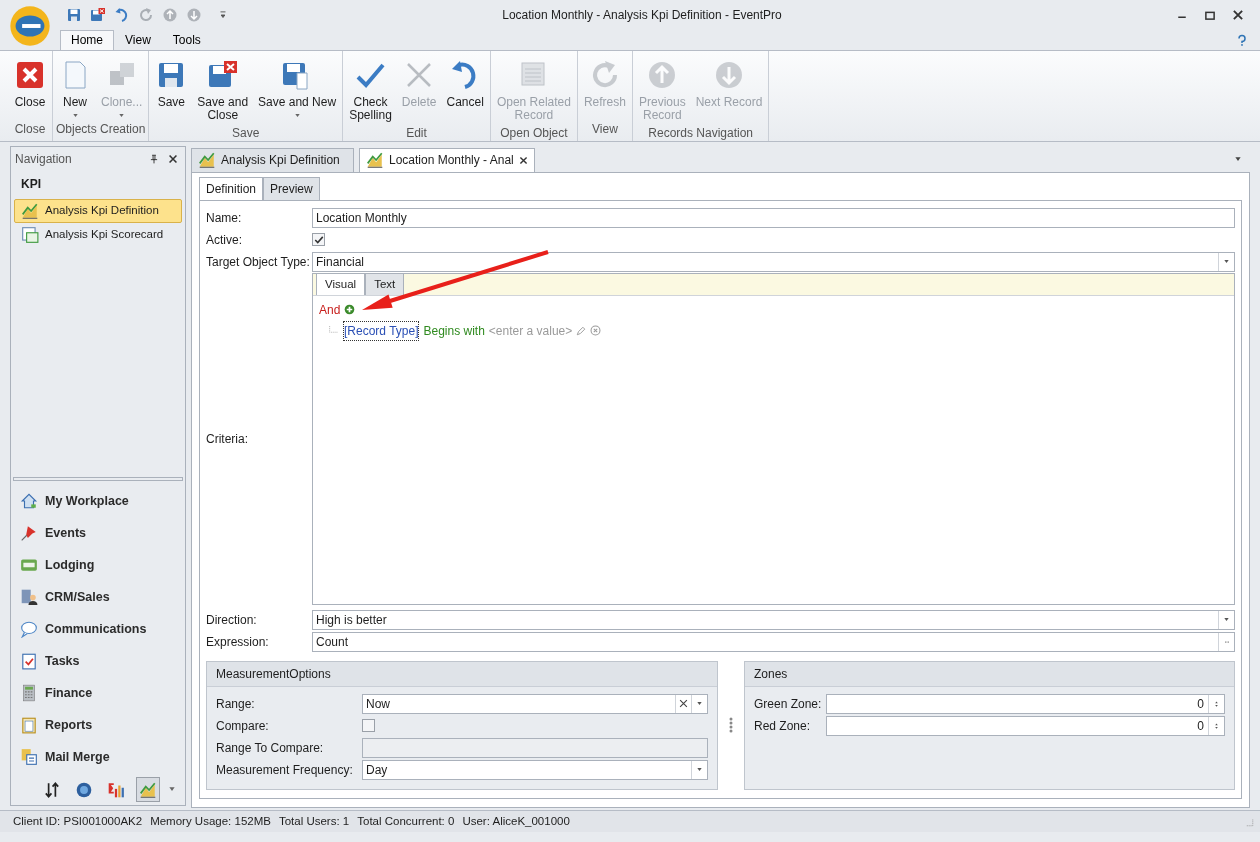 The image size is (1260, 842). Describe the element at coordinates (122, 14) in the screenshot. I see `undo-icon` at that location.